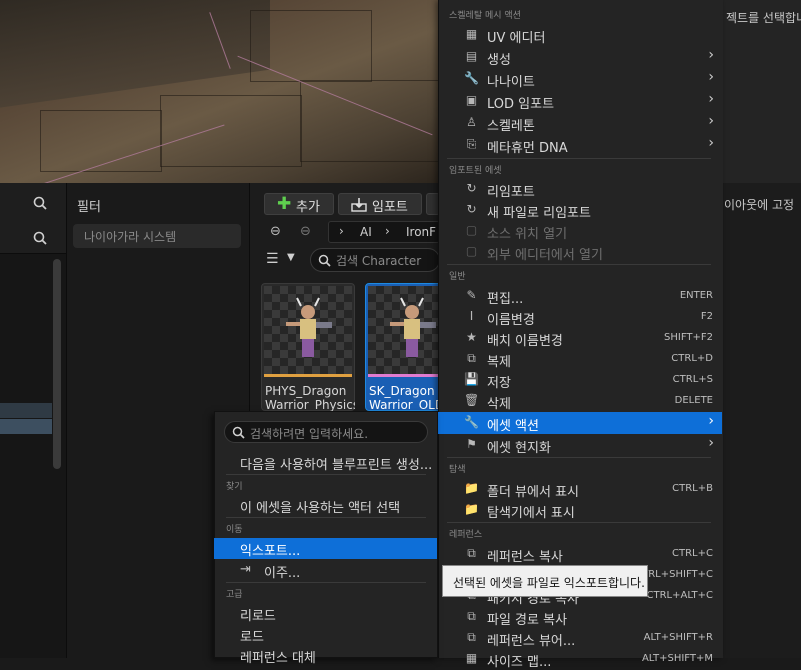 This screenshot has width=801, height=670. What do you see at coordinates (471, 379) in the screenshot?
I see `save-icon: 💾` at bounding box center [471, 379].